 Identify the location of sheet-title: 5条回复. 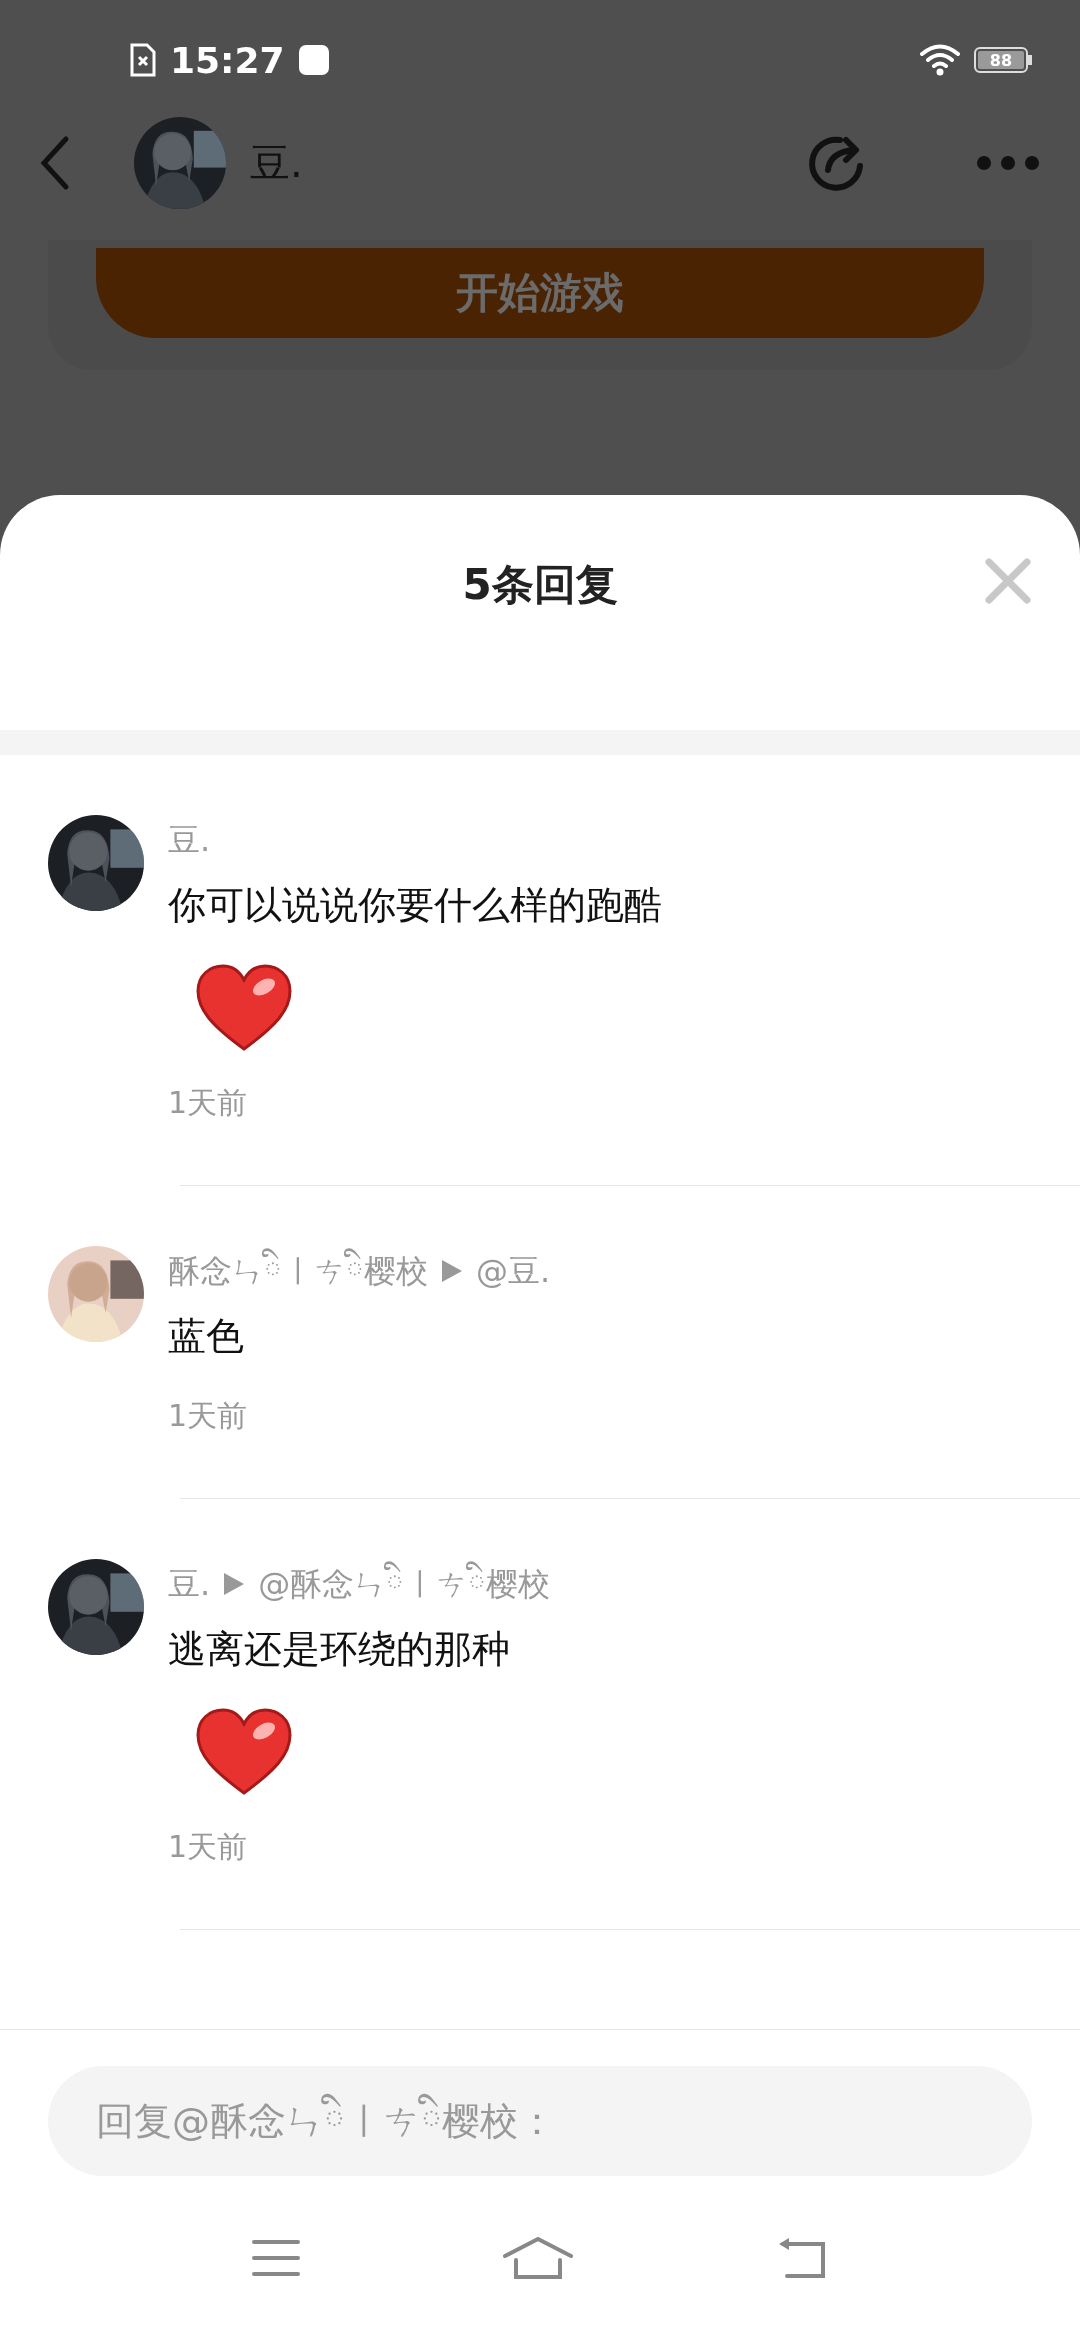
(540, 585).